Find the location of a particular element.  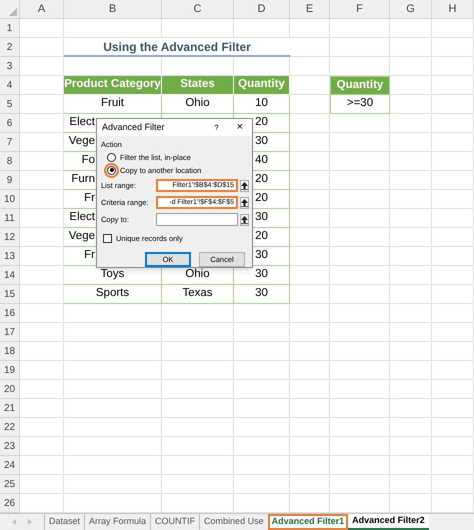

column-letter: B is located at coordinates (113, 9).